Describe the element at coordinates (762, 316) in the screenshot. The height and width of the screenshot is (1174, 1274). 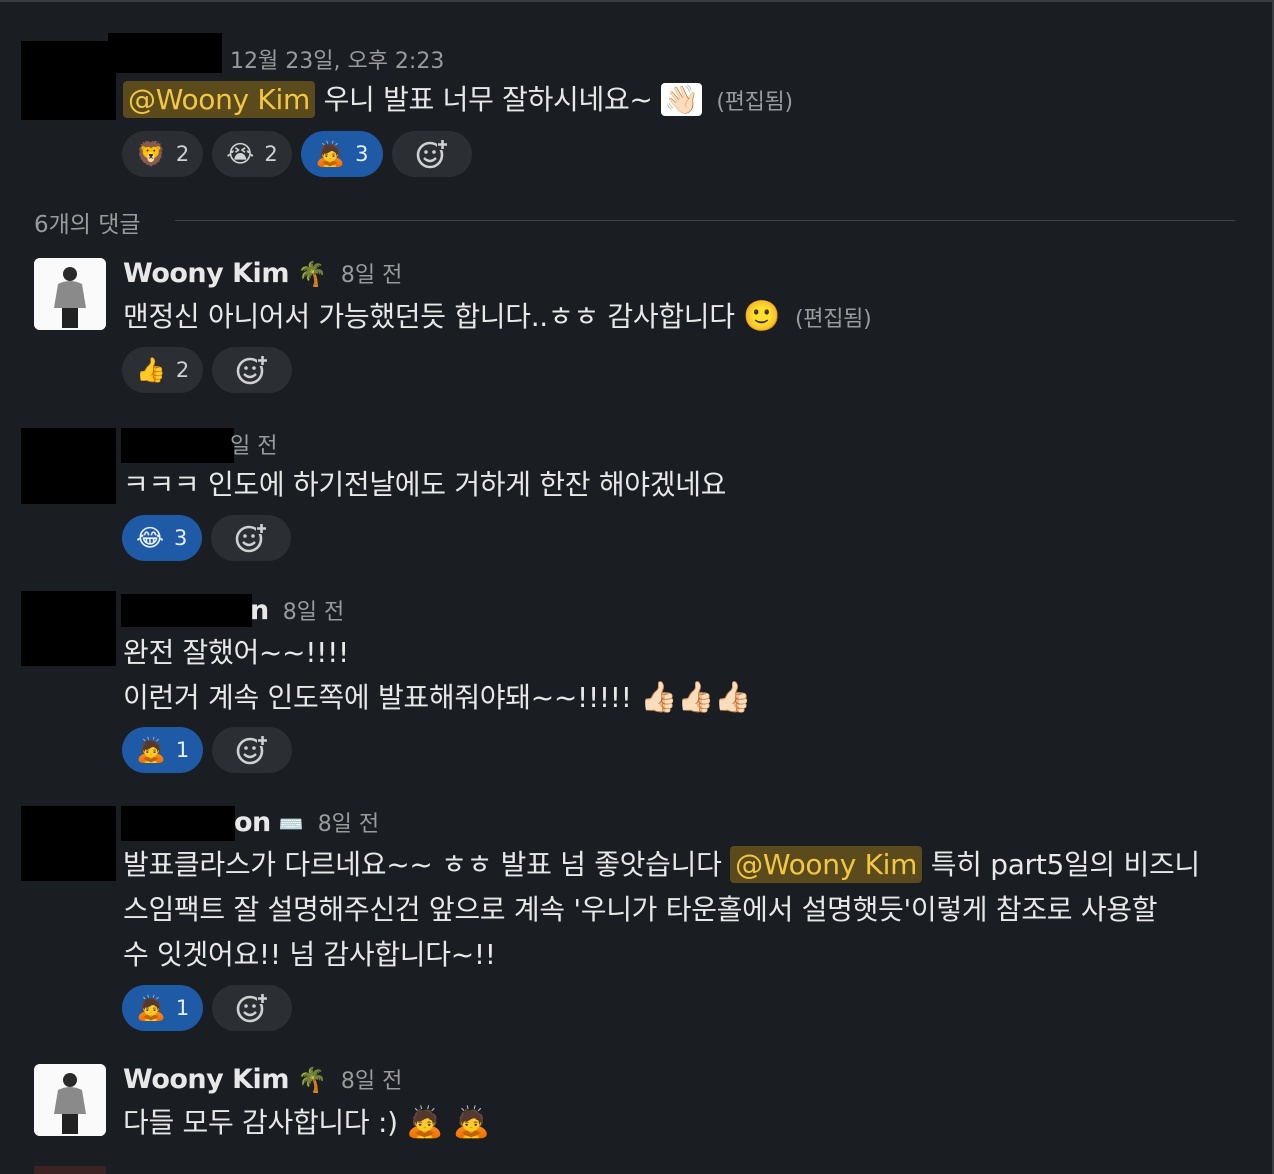
I see `smile-emoji-icon: 🙂` at that location.